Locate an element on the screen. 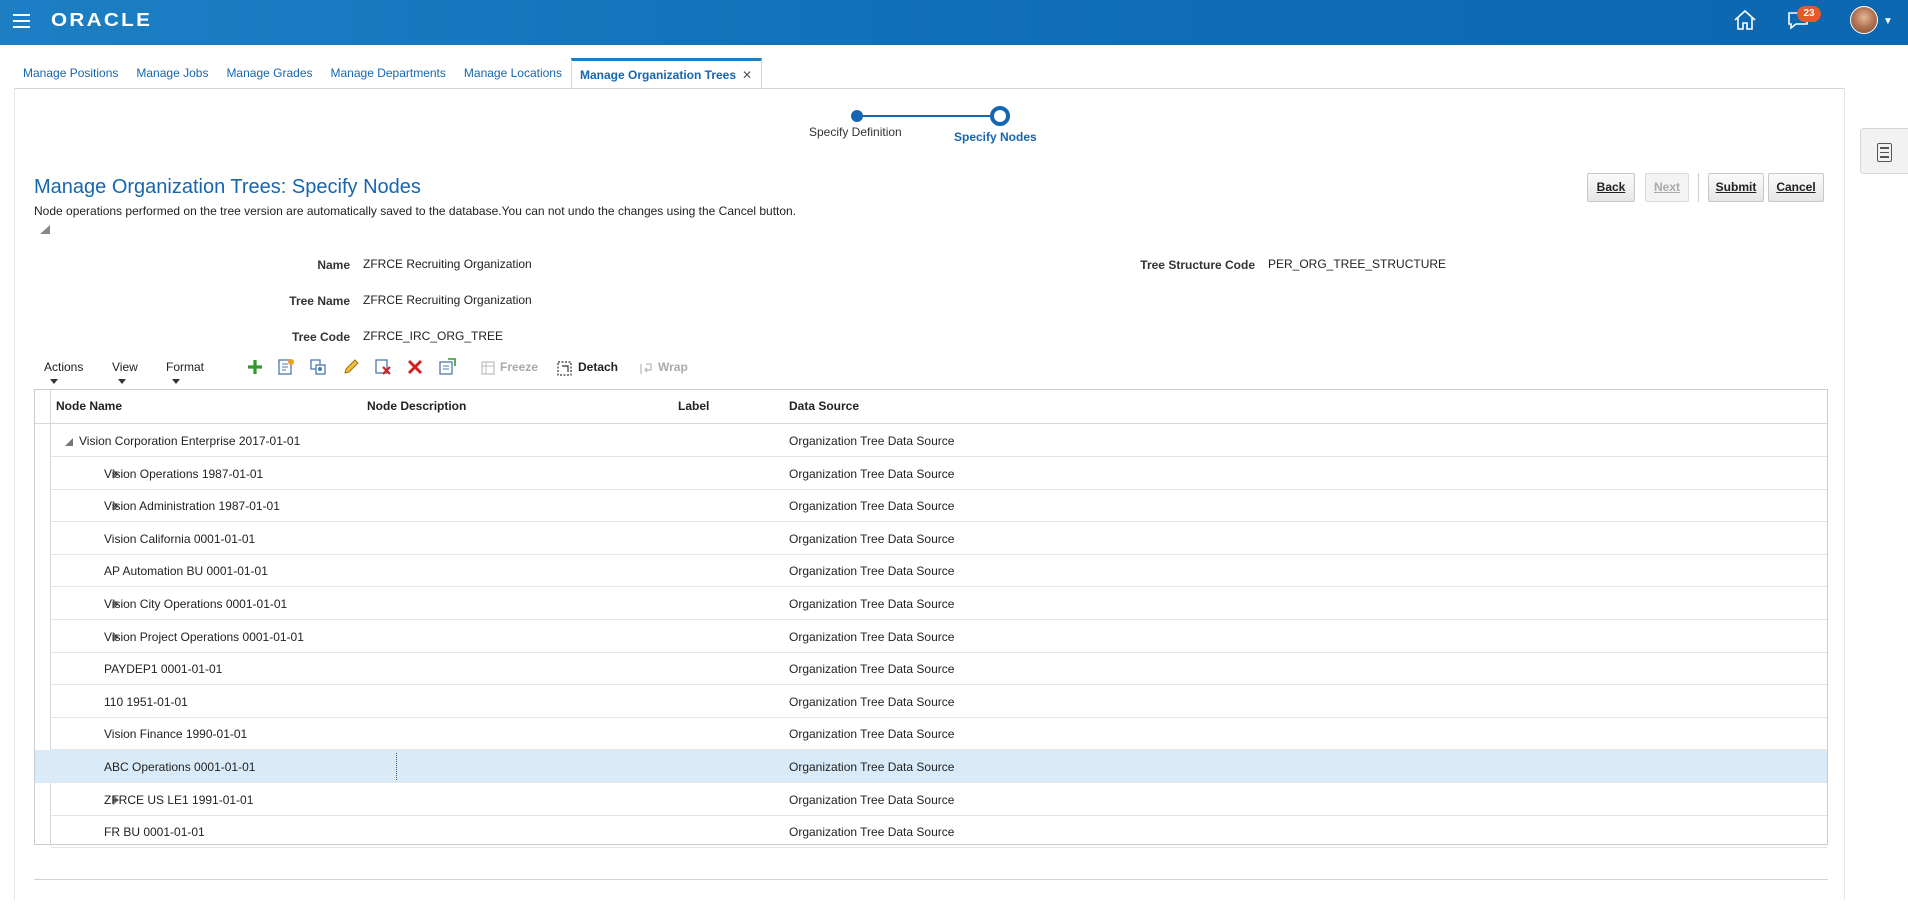 The width and height of the screenshot is (1908, 910). detach-icon is located at coordinates (564, 368).